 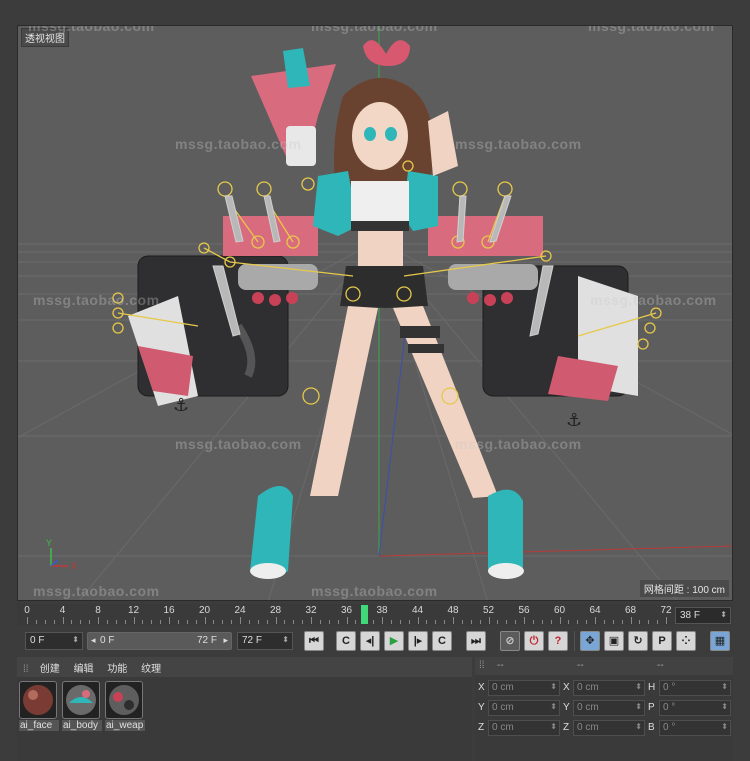 I want to click on ruler-tick-label: 24, so click(x=240, y=610).